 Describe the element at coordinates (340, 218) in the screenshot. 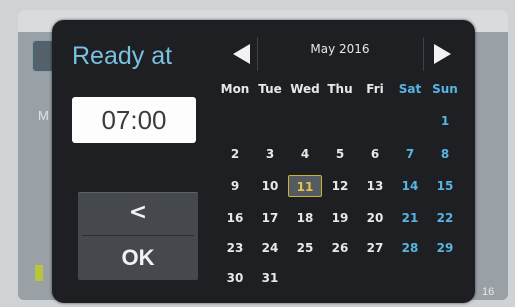

I see `calendar-day-19: 19` at that location.